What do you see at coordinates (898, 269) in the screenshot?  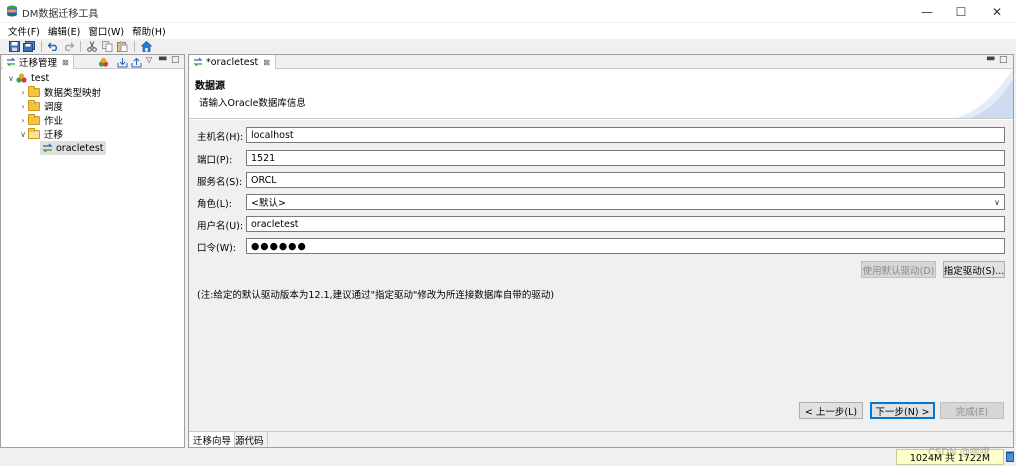 I see `use-default-driver-button: 使用默认驱动(D)` at bounding box center [898, 269].